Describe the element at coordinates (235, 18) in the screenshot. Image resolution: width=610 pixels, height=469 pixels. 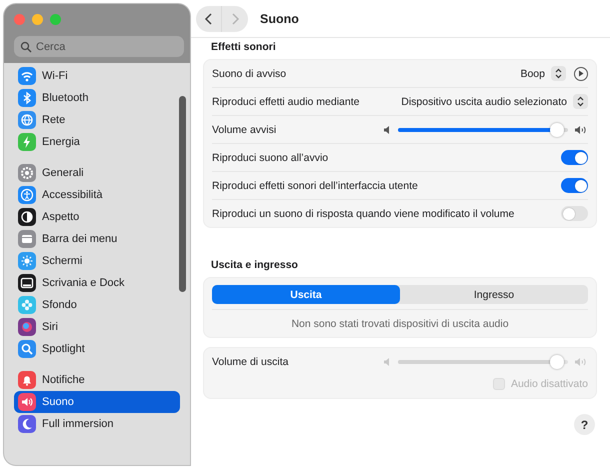
I see `chevron-right-icon` at that location.